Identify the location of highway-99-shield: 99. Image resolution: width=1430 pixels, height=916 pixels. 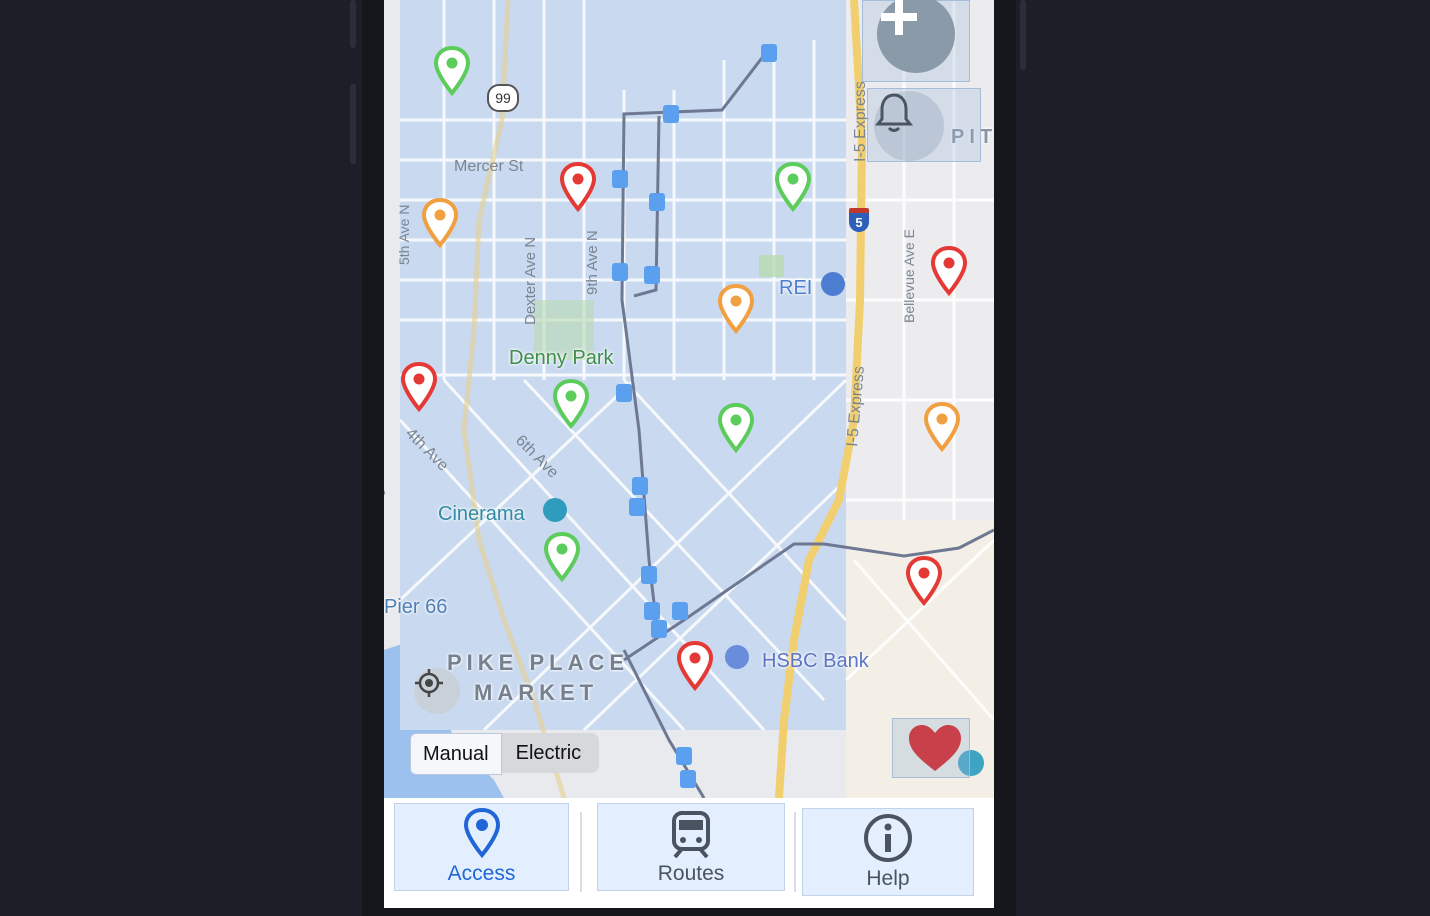
(503, 98).